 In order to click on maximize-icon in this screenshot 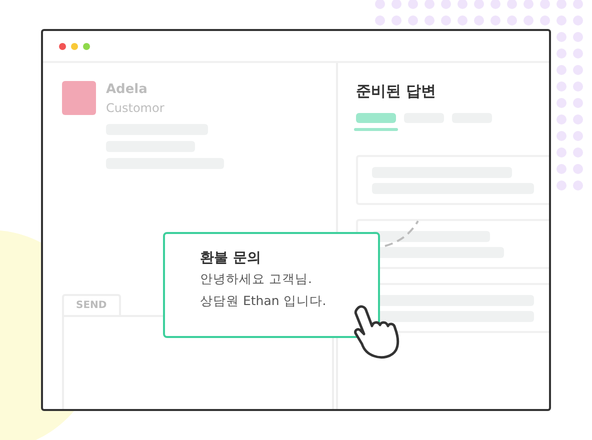, I will do `click(86, 46)`.